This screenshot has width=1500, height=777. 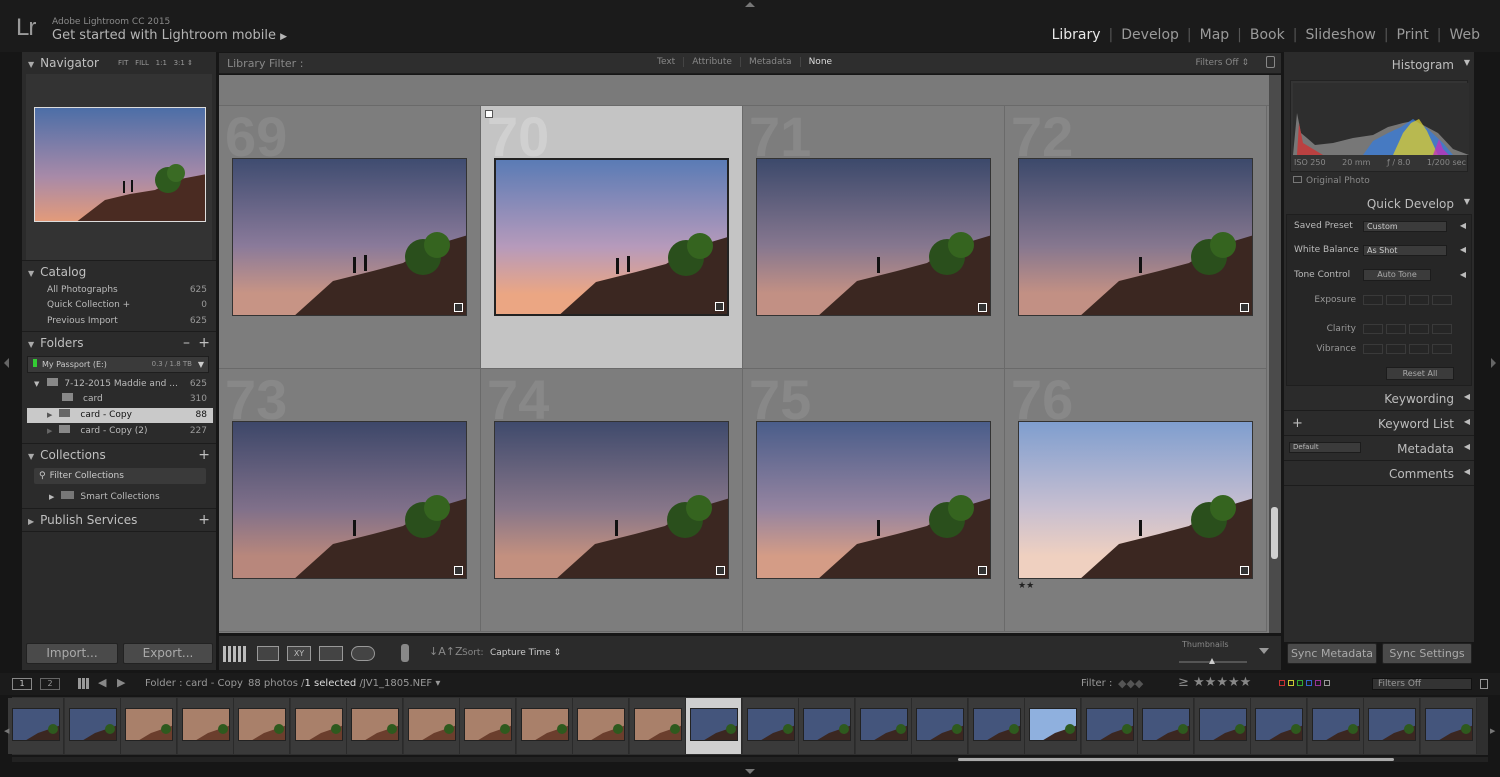 What do you see at coordinates (1379, 423) in the screenshot?
I see `keyword-list-header: + Keyword List ◀` at bounding box center [1379, 423].